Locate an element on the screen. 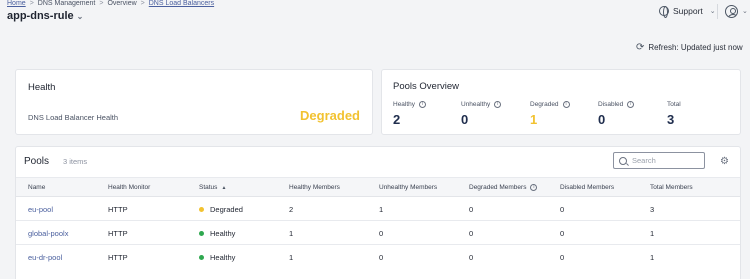  gear-icon: ⚙ is located at coordinates (724, 161).